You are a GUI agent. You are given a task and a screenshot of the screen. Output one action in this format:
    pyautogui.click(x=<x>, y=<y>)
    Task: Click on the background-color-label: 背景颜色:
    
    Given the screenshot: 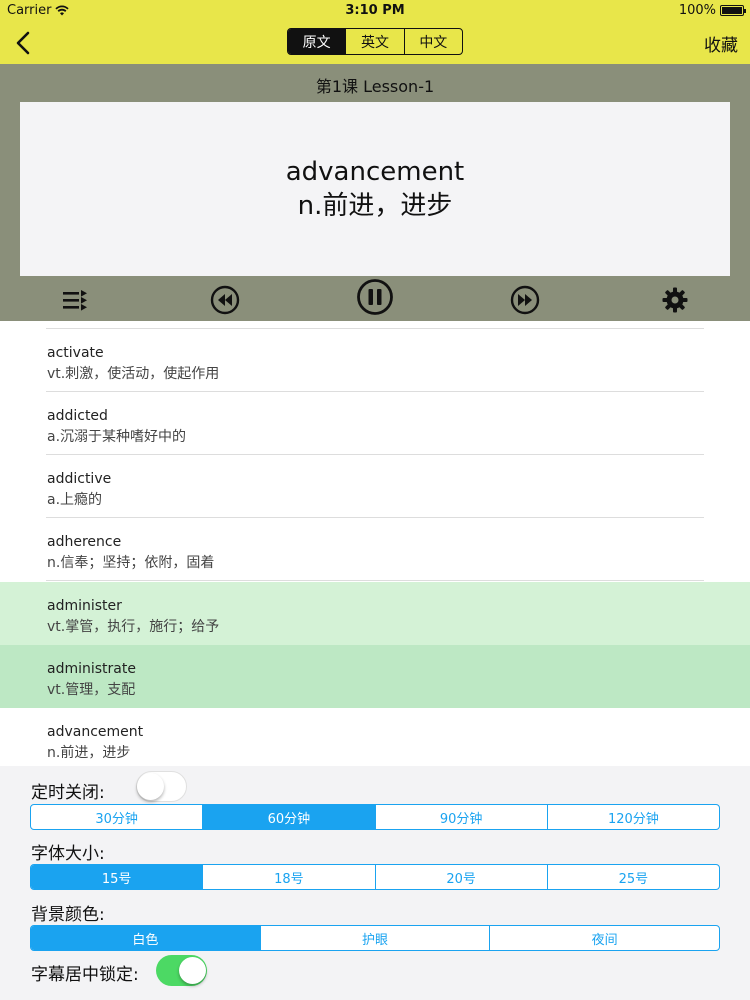 What is the action you would take?
    pyautogui.click(x=68, y=915)
    